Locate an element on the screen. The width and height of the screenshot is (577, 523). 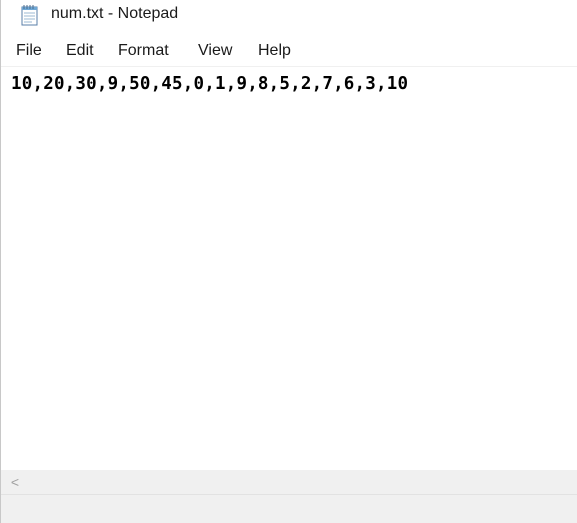
window-title: num.txt - Notepad is located at coordinates (115, 13).